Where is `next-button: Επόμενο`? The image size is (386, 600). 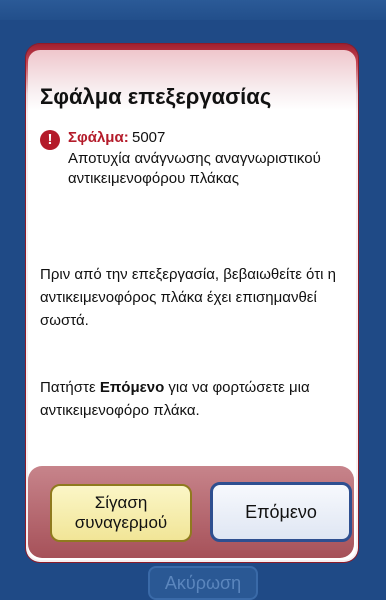 next-button: Επόμενο is located at coordinates (281, 512).